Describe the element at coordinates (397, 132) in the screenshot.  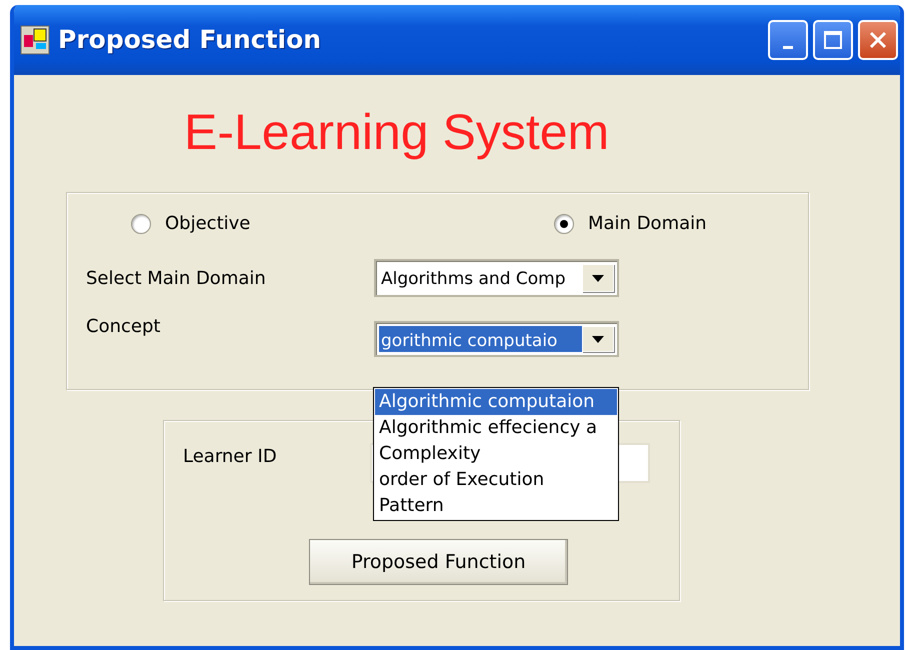
I see `app-heading: E-Learning System` at that location.